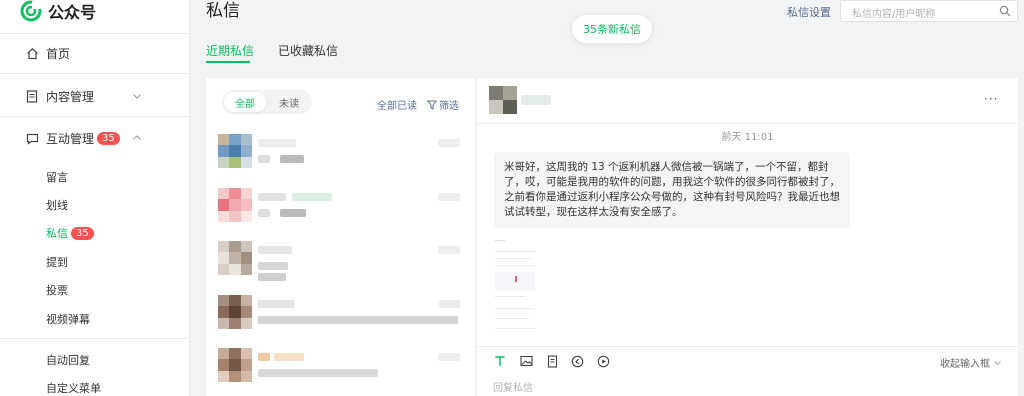 This screenshot has height=396, width=1024. What do you see at coordinates (223, 11) in the screenshot?
I see `page-title: 私信` at bounding box center [223, 11].